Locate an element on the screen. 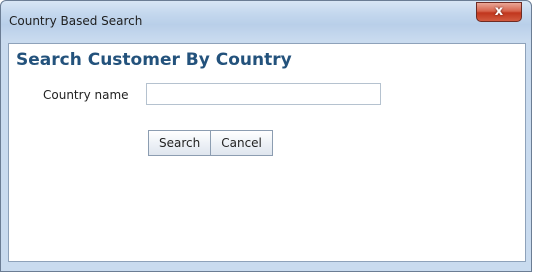  close-button: x is located at coordinates (499, 12).